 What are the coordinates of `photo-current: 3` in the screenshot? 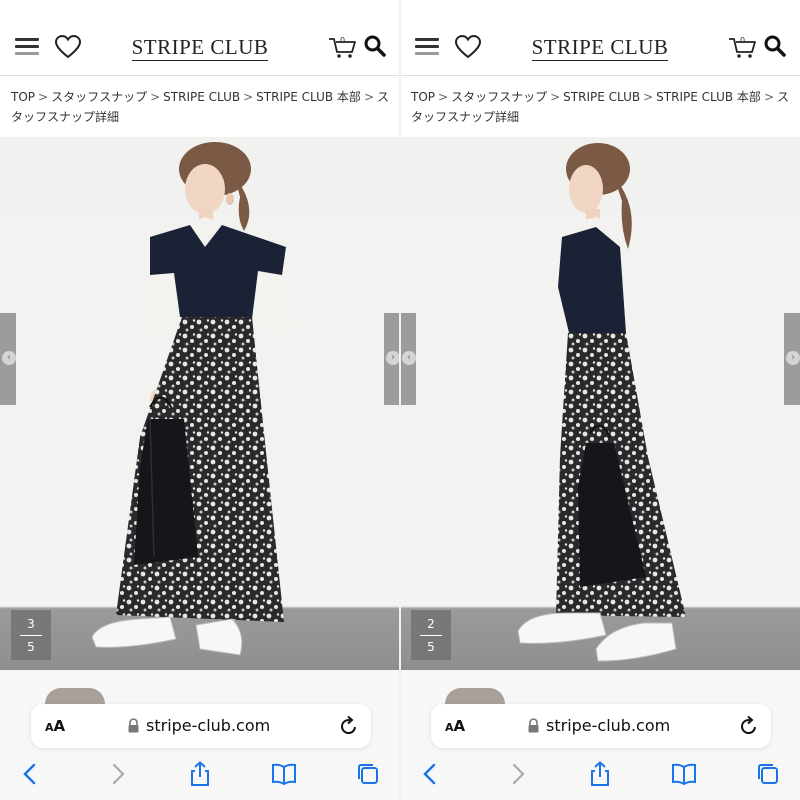 It's located at (31, 624).